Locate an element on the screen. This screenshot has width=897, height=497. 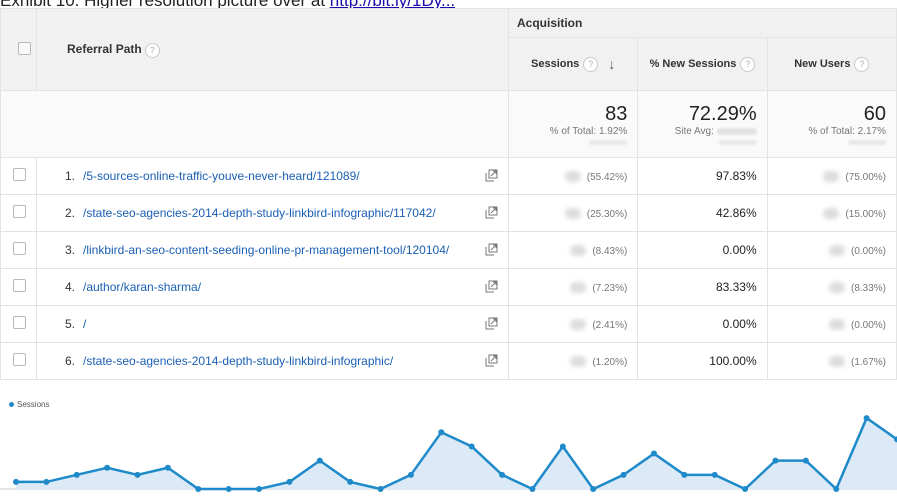
select-all-checkbox is located at coordinates (24, 48).